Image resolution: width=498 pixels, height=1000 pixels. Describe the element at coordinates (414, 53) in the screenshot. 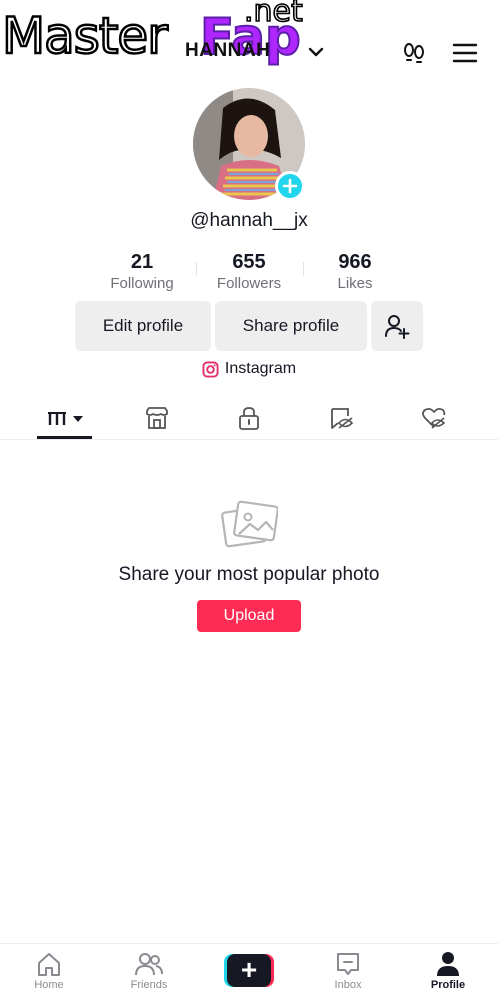

I see `footprint-icon` at that location.